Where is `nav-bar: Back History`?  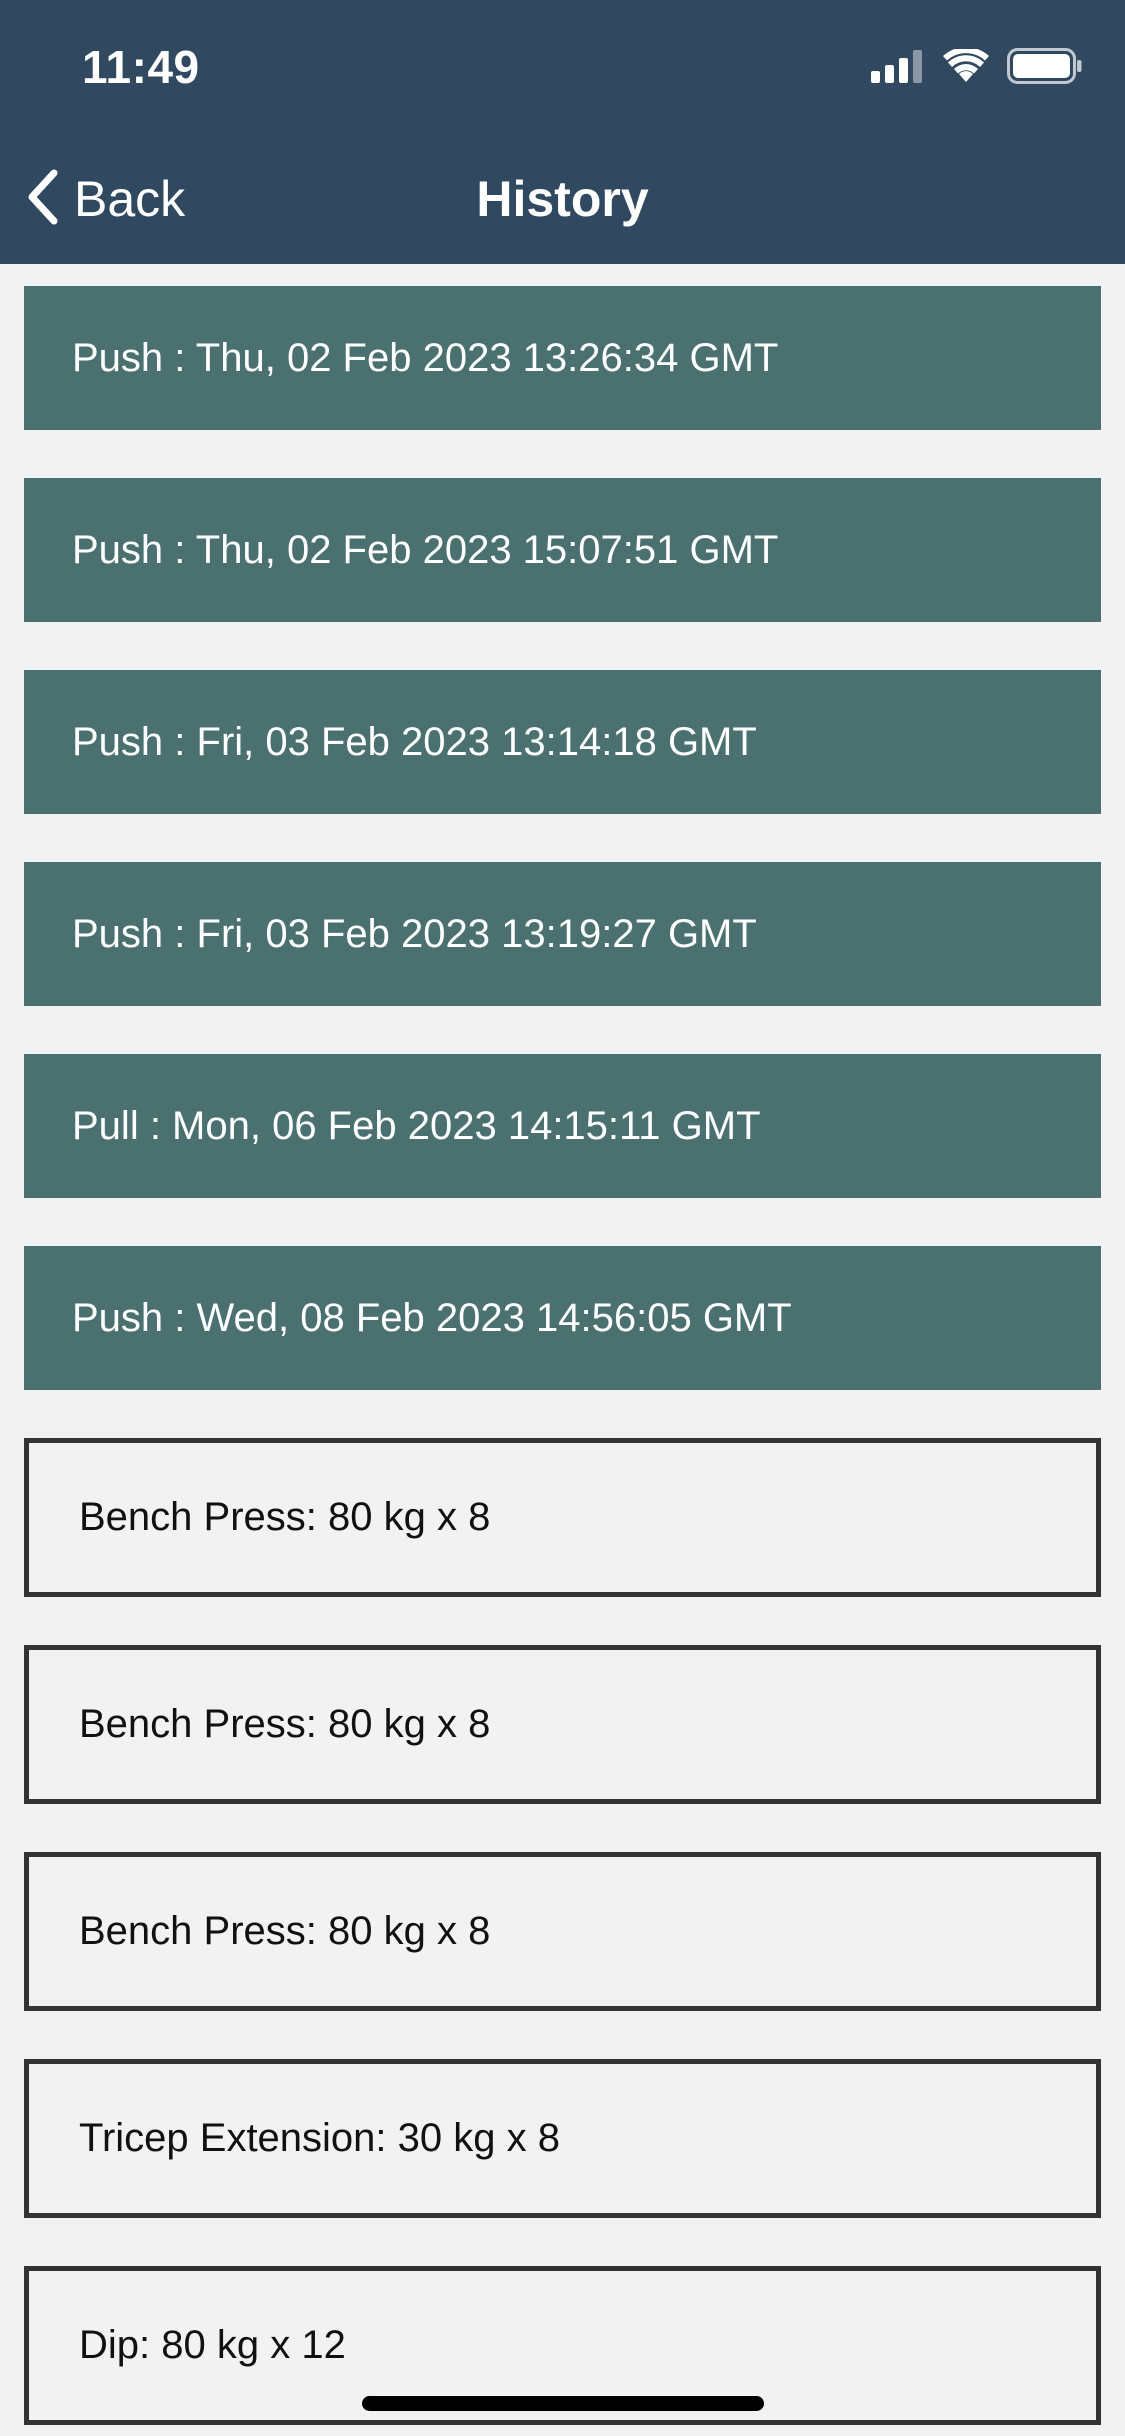
nav-bar: Back History is located at coordinates (562, 200).